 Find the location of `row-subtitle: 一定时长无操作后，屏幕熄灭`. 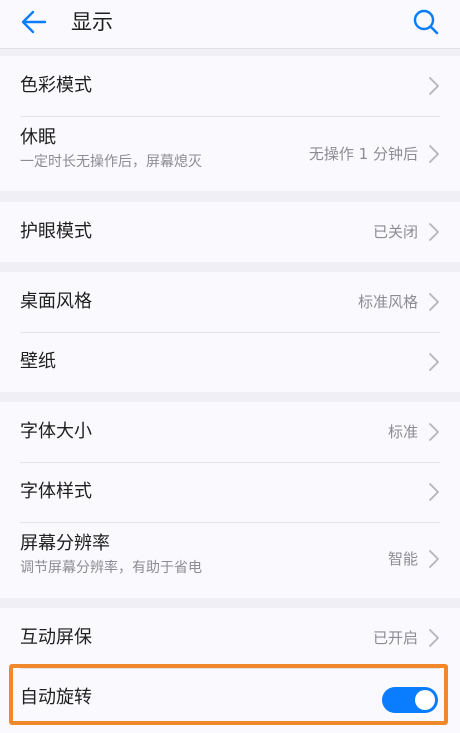

row-subtitle: 一定时长无操作后，屏幕熄灭 is located at coordinates (111, 162).